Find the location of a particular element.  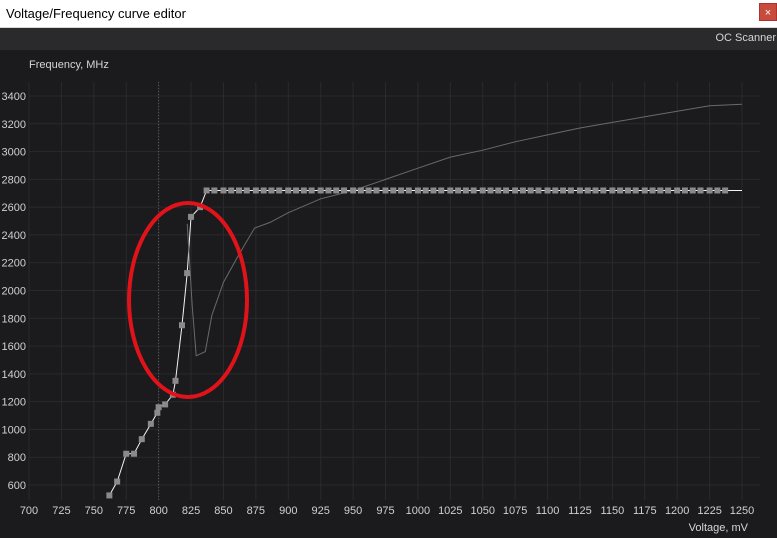

y-tick-label: 3000 is located at coordinates (14, 153).